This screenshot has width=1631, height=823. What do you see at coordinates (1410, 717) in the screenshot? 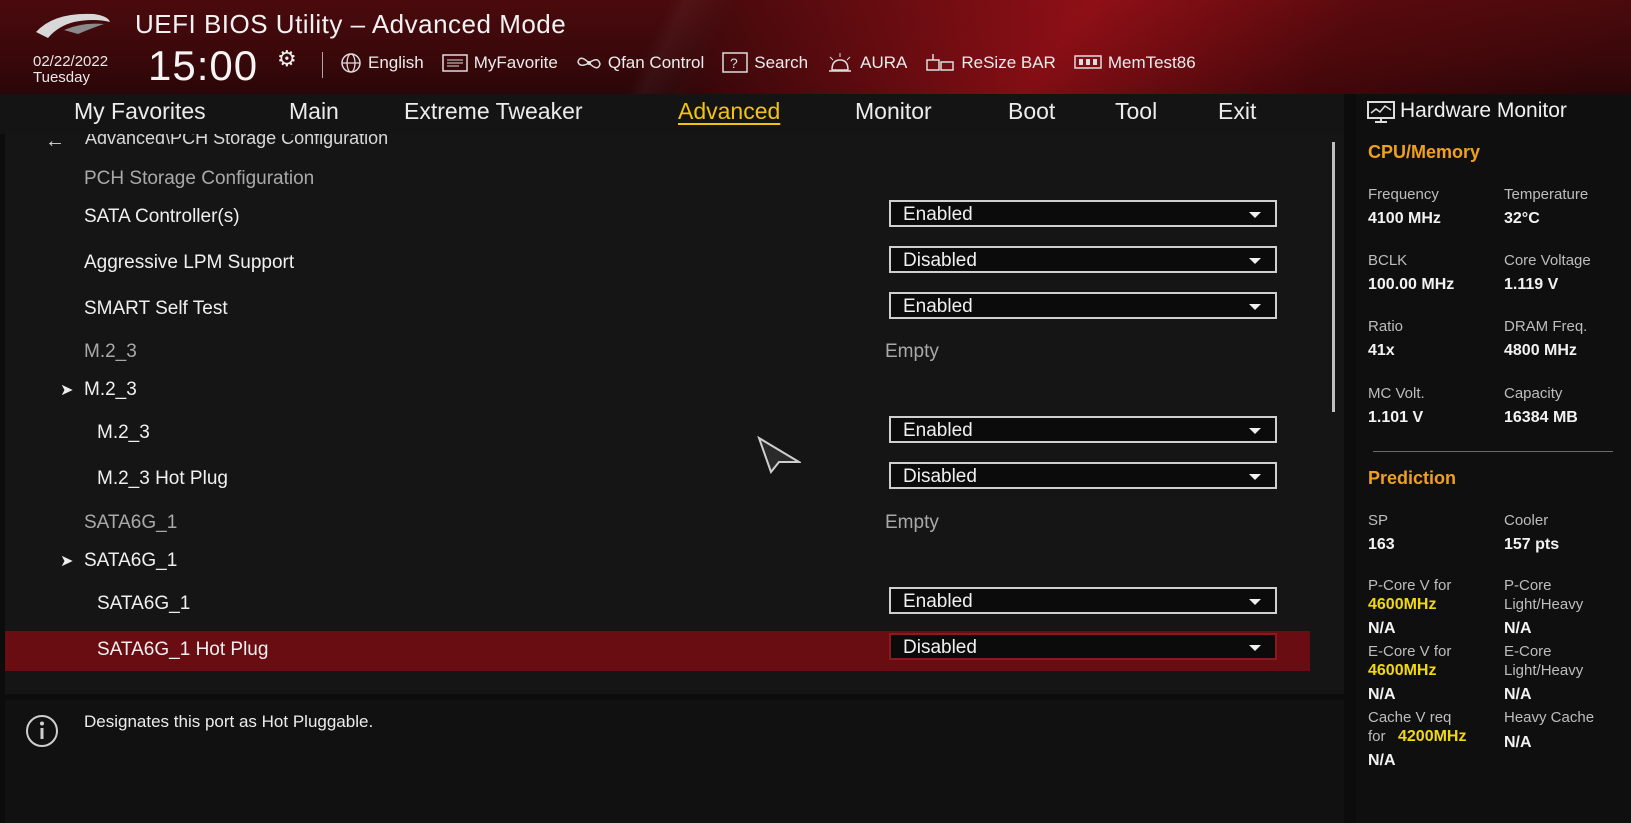
I see `cache-v-label-1: Cache V req` at bounding box center [1410, 717].